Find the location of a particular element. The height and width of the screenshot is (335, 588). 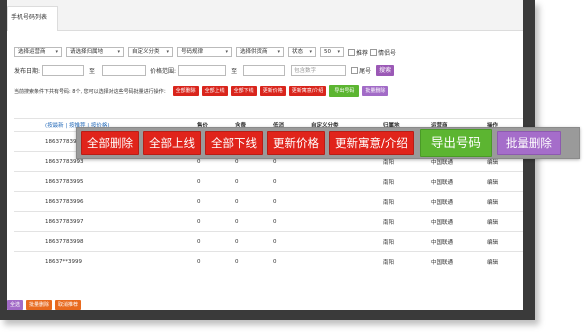

supplier-select: 选择供货商 ▾ is located at coordinates (260, 52).